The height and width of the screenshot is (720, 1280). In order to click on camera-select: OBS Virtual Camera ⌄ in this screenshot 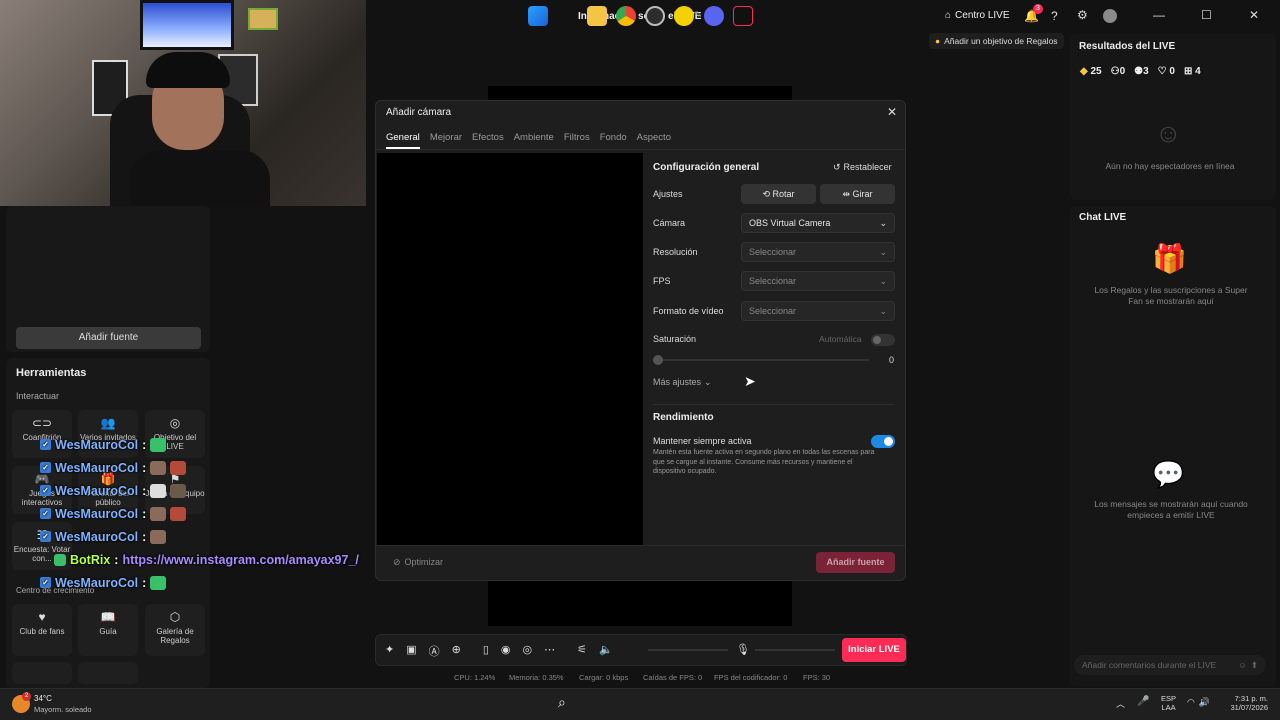, I will do `click(818, 223)`.